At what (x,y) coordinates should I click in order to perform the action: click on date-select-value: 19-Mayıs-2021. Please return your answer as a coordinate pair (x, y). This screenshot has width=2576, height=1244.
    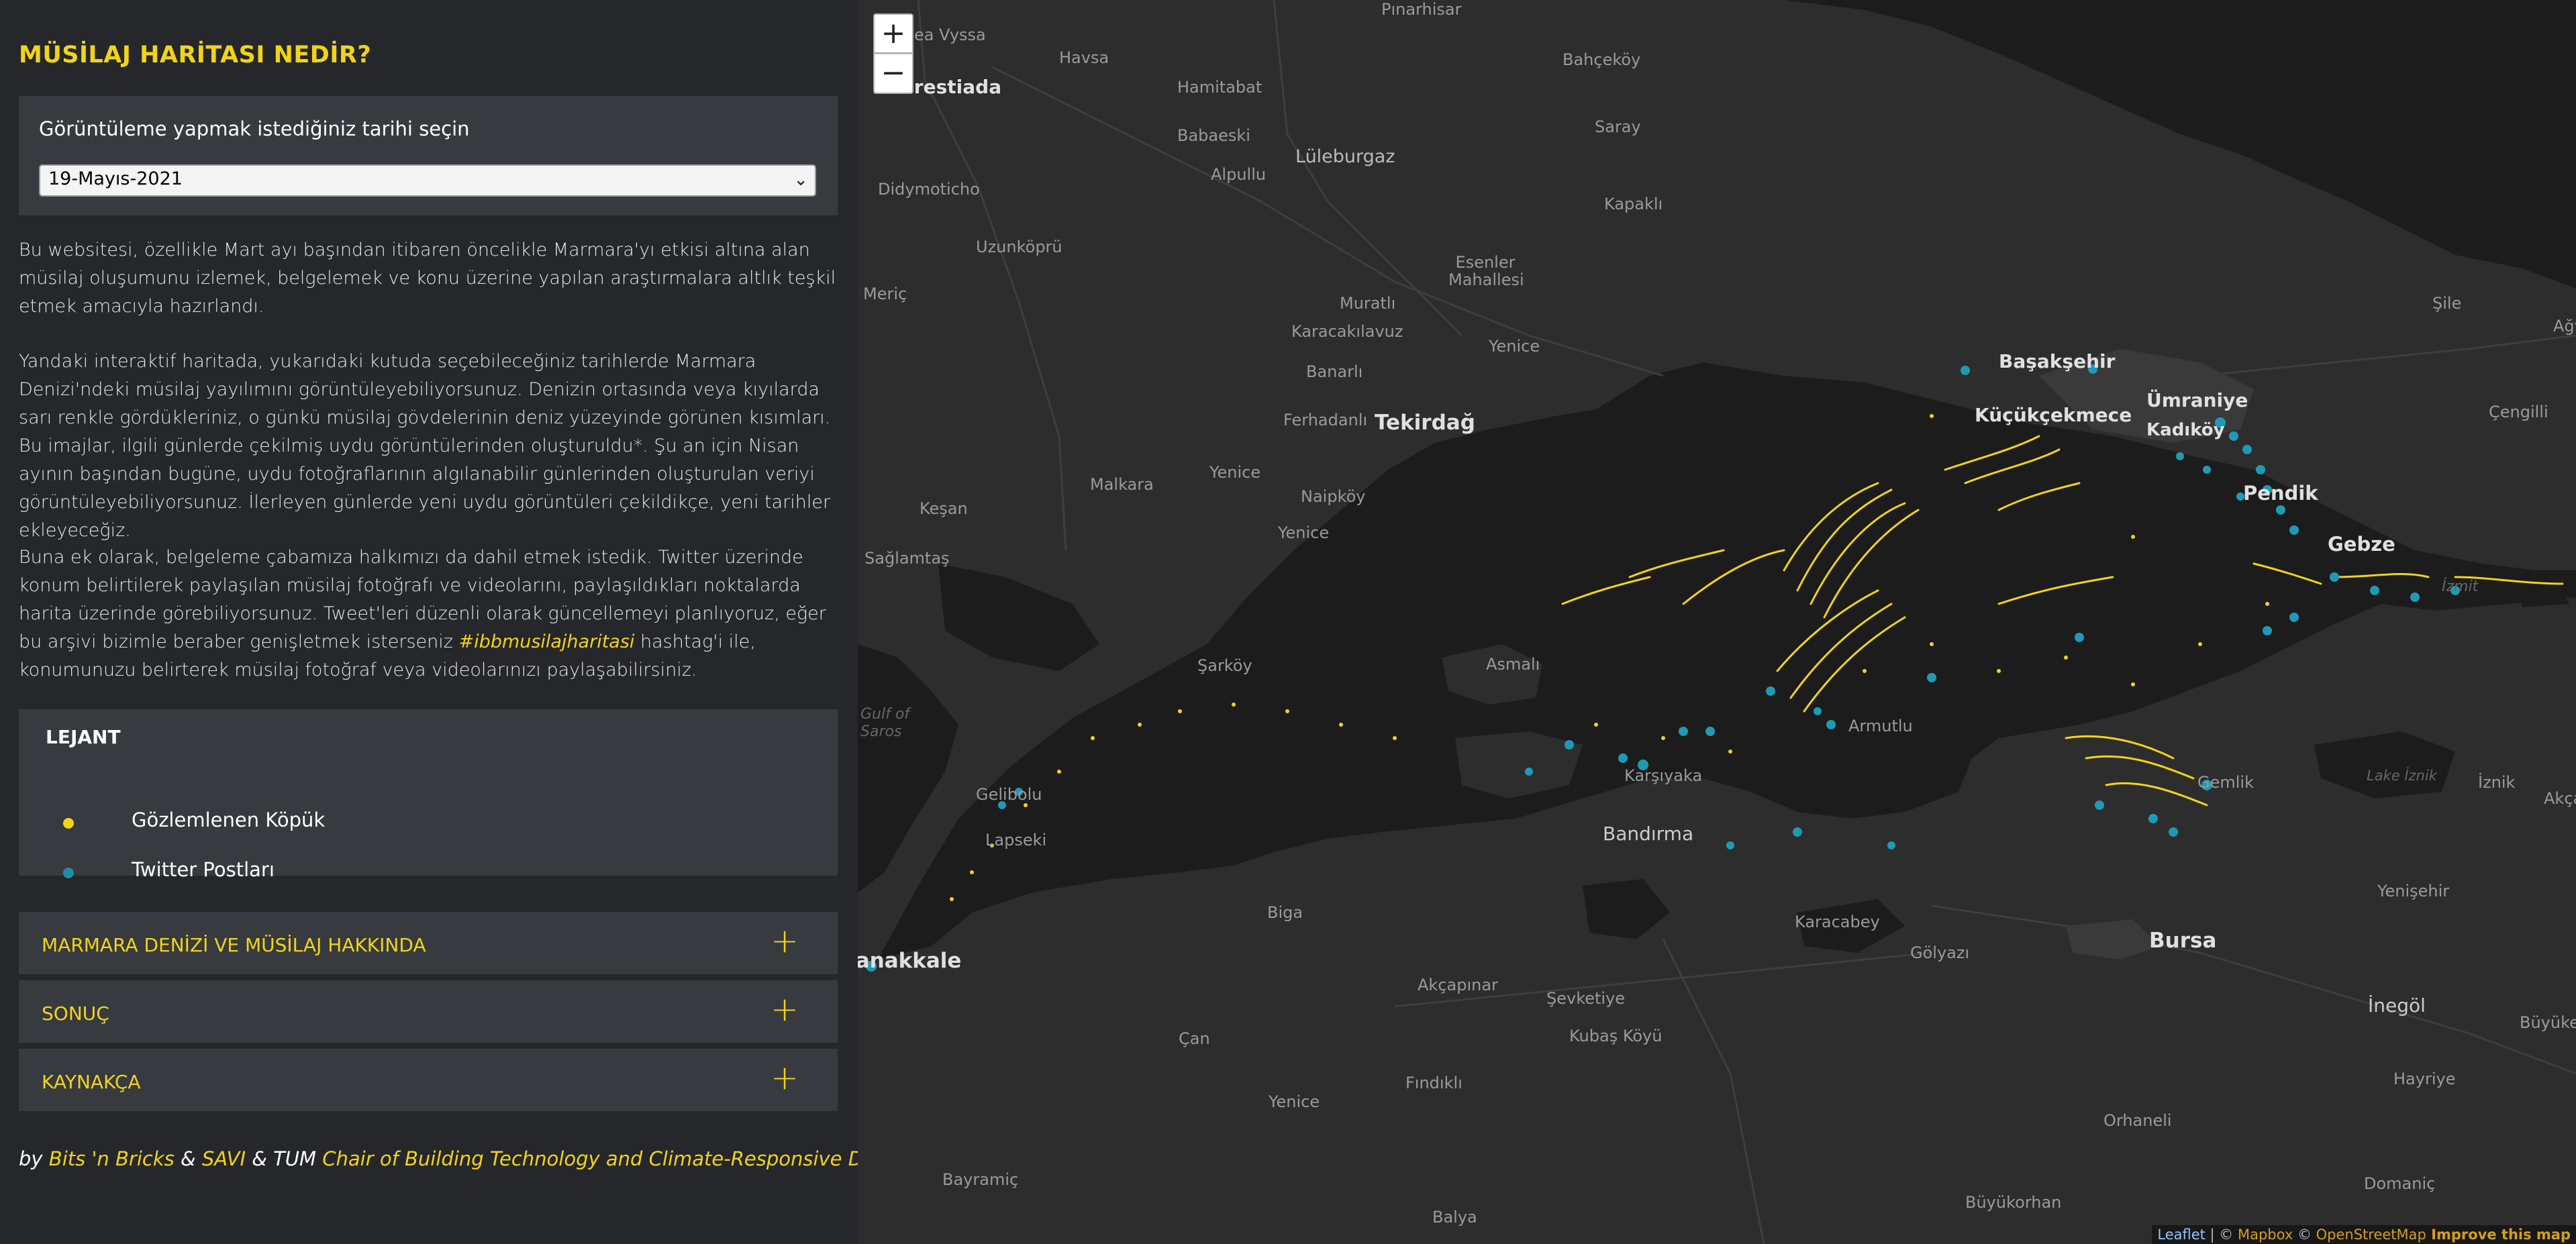
    Looking at the image, I should click on (115, 178).